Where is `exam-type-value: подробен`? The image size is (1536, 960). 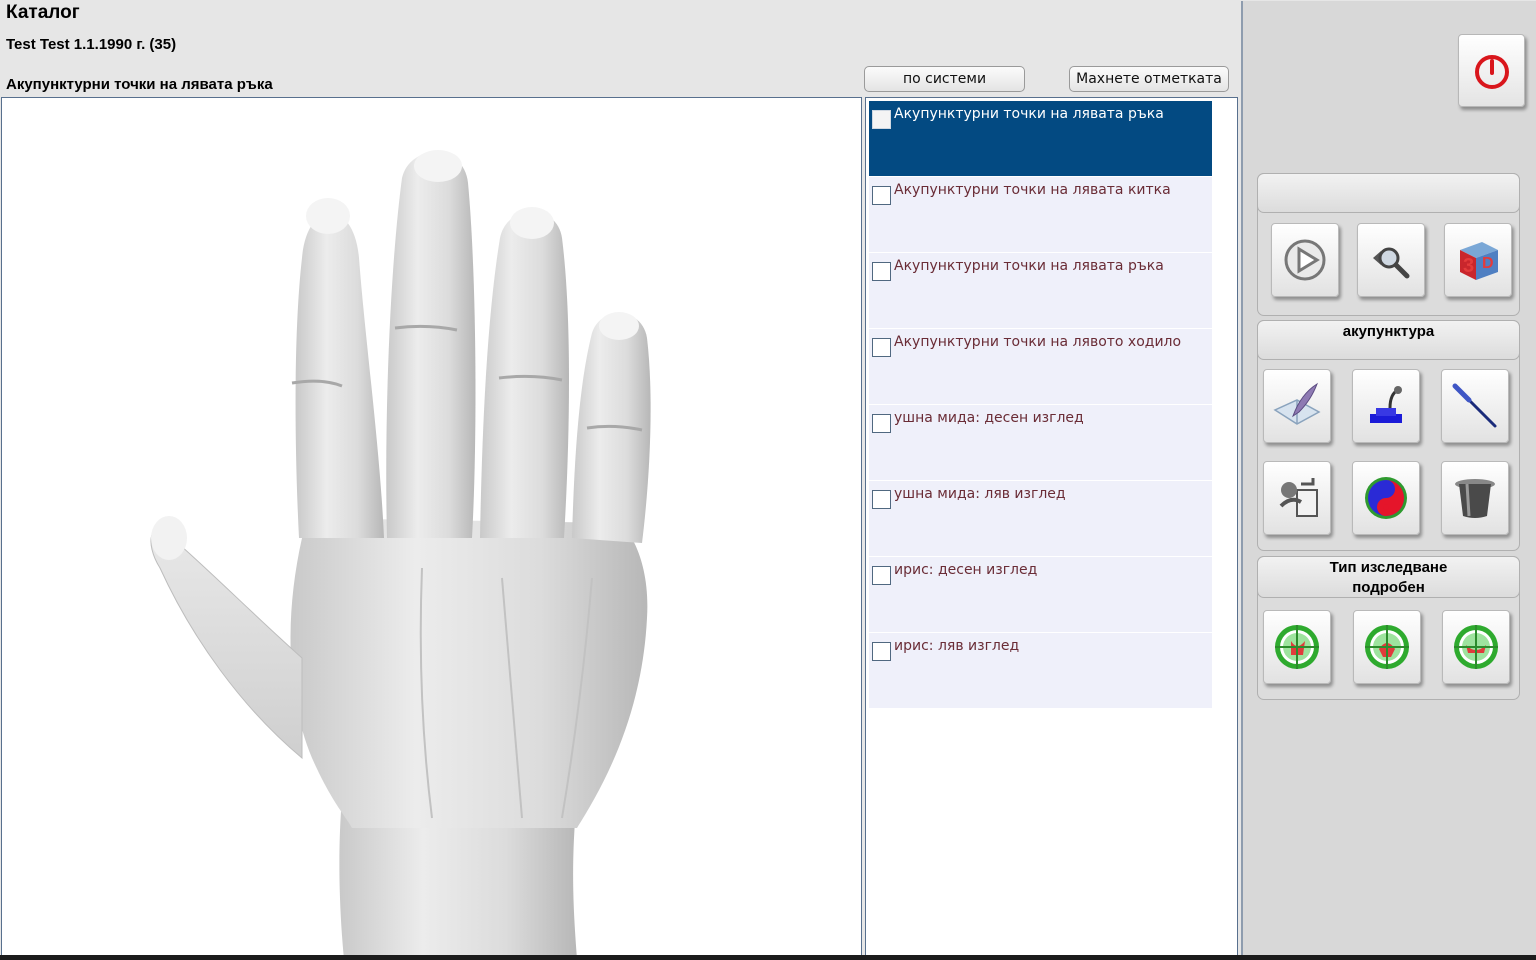 exam-type-value: подробен is located at coordinates (1388, 587).